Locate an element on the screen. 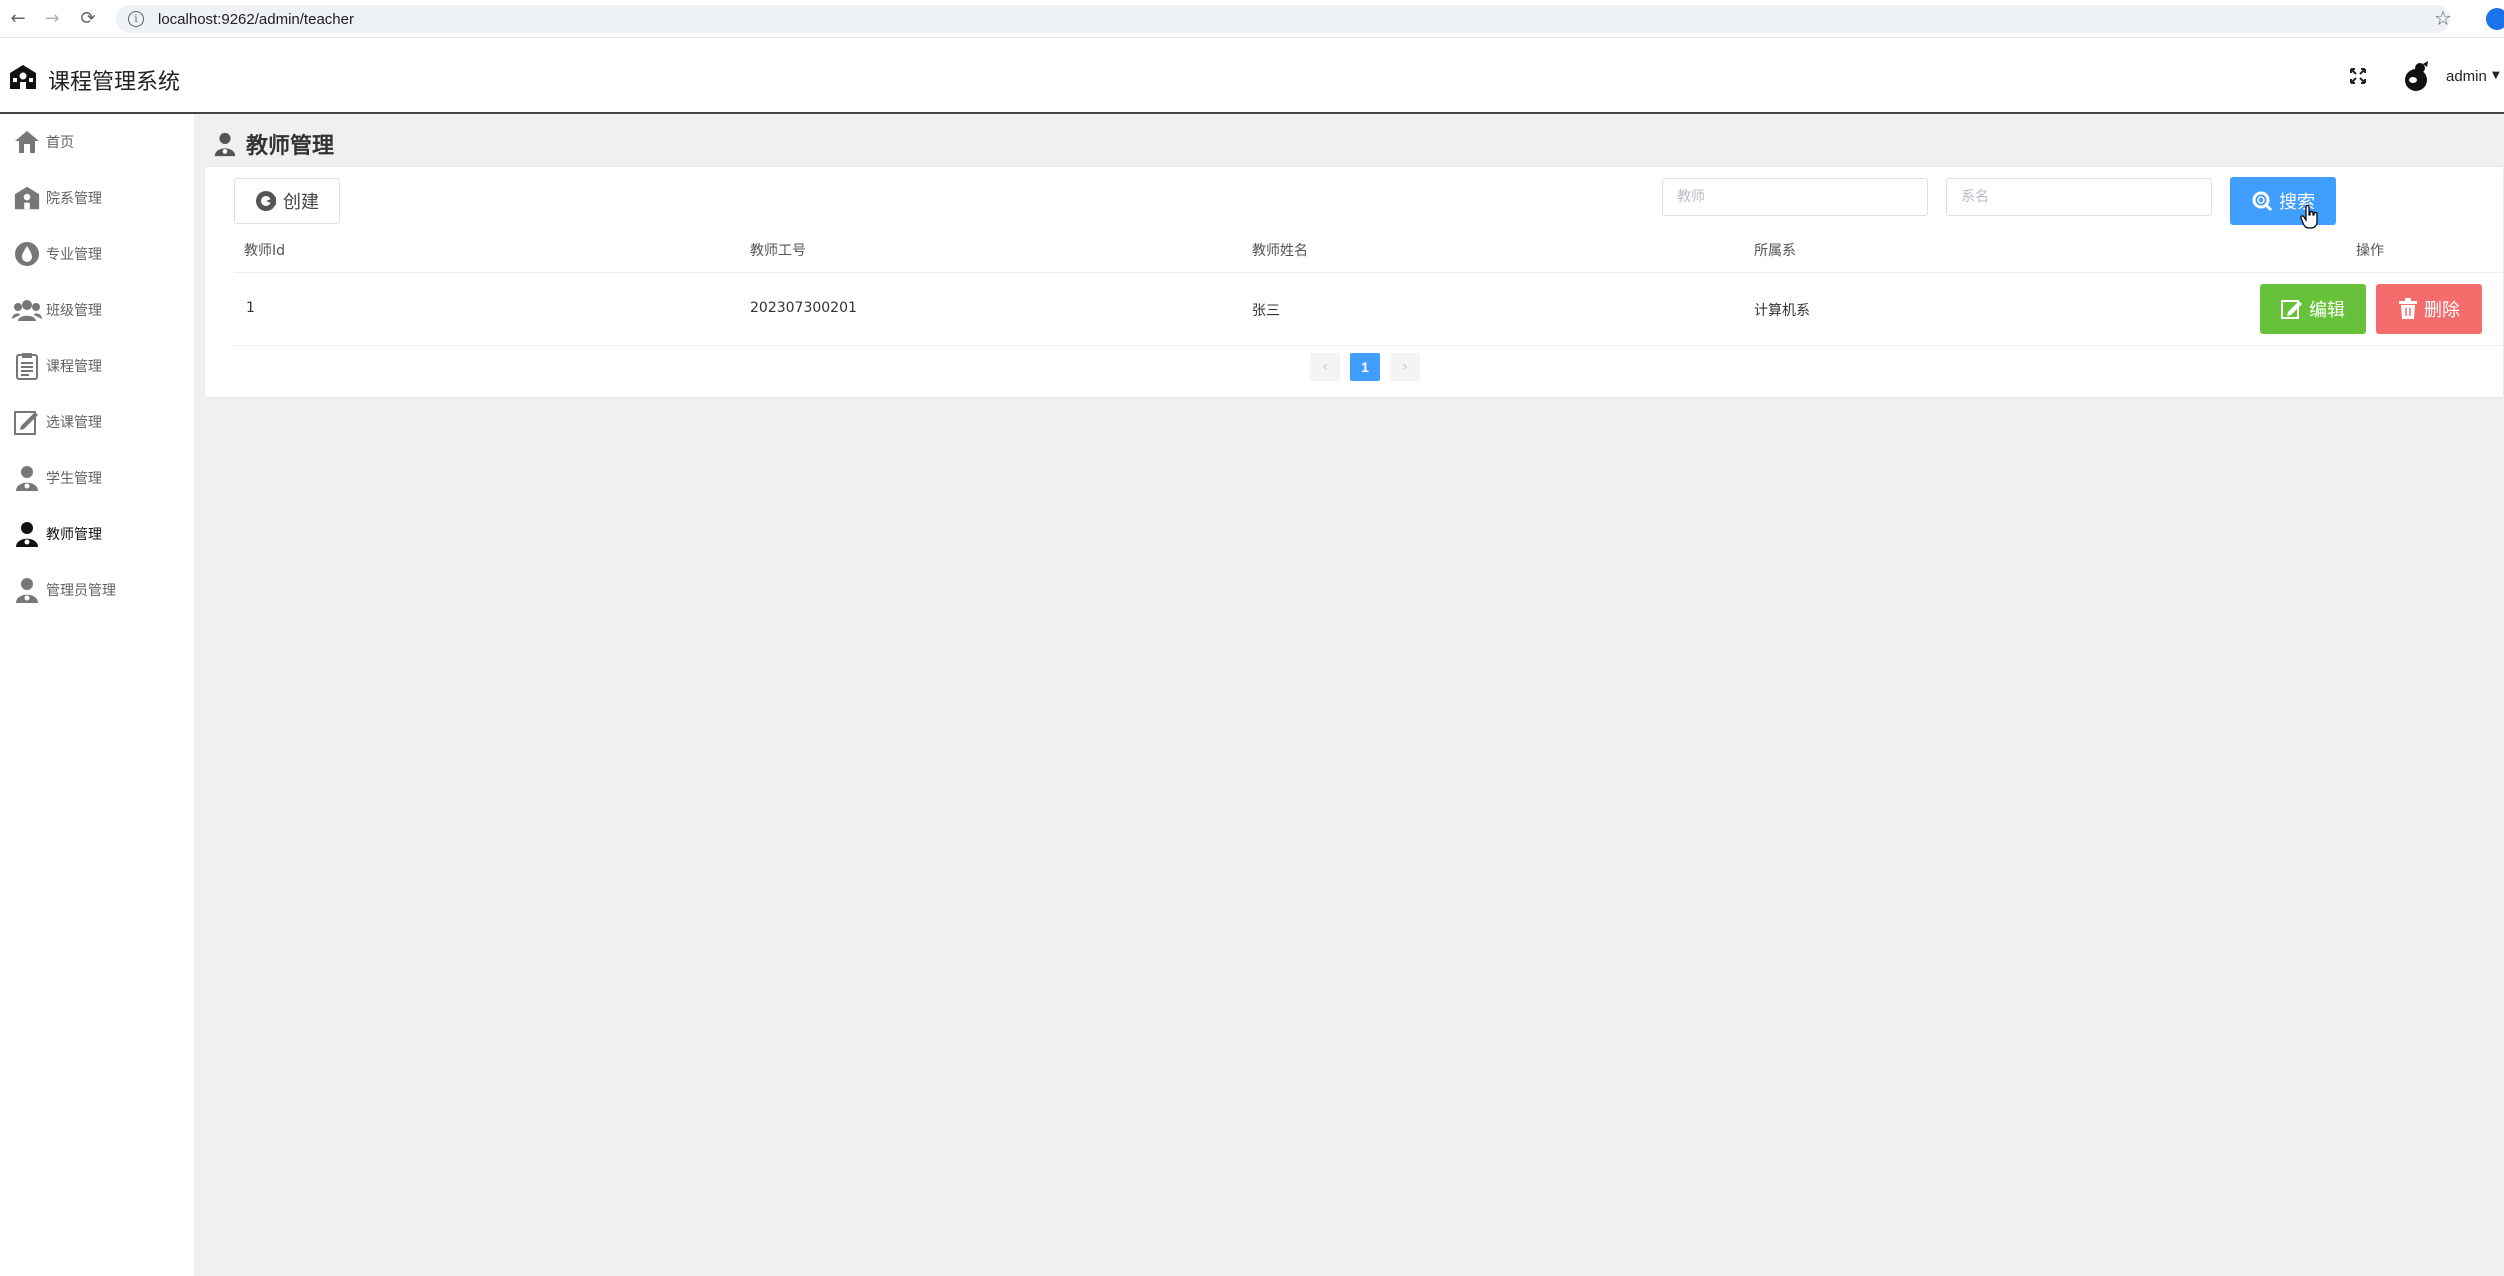 The height and width of the screenshot is (1276, 2504). page-header: 教师管理 is located at coordinates (273, 144).